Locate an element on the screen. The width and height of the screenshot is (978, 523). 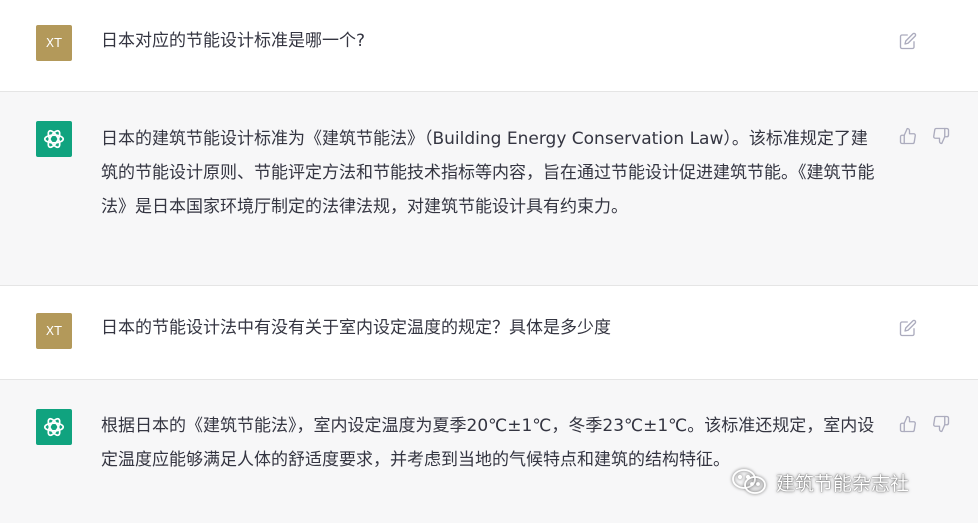
wechat-icon is located at coordinates (749, 481).